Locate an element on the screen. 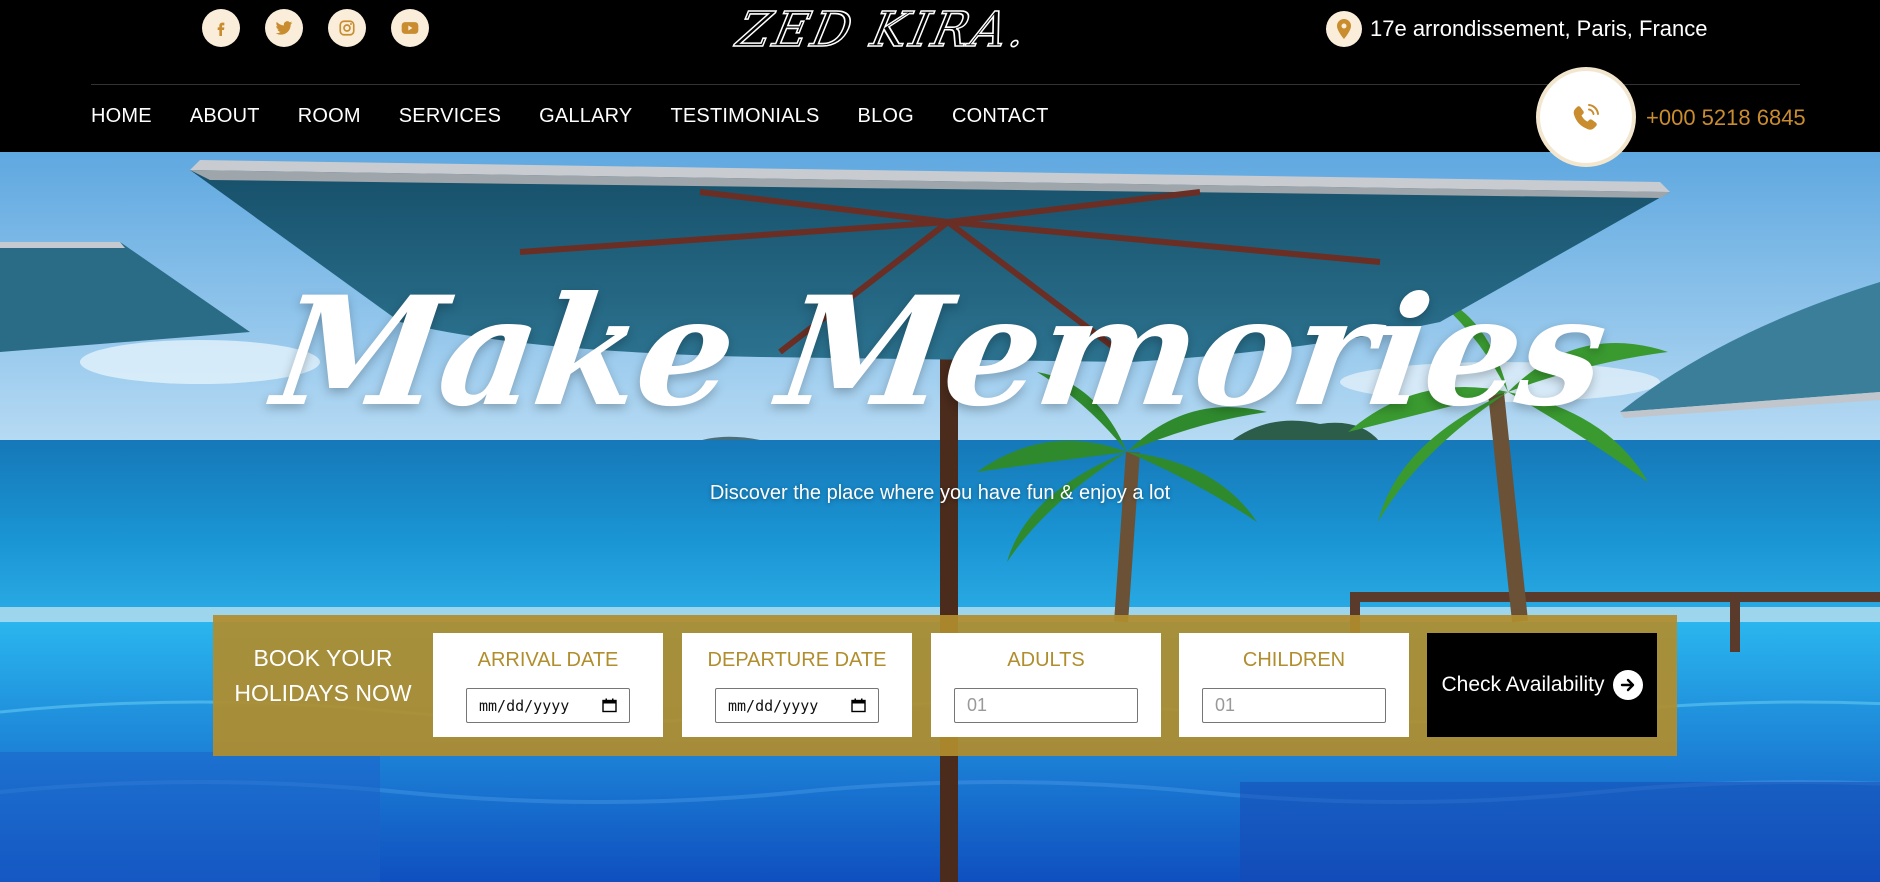  check-availability-button: Check Availability is located at coordinates (1542, 685).